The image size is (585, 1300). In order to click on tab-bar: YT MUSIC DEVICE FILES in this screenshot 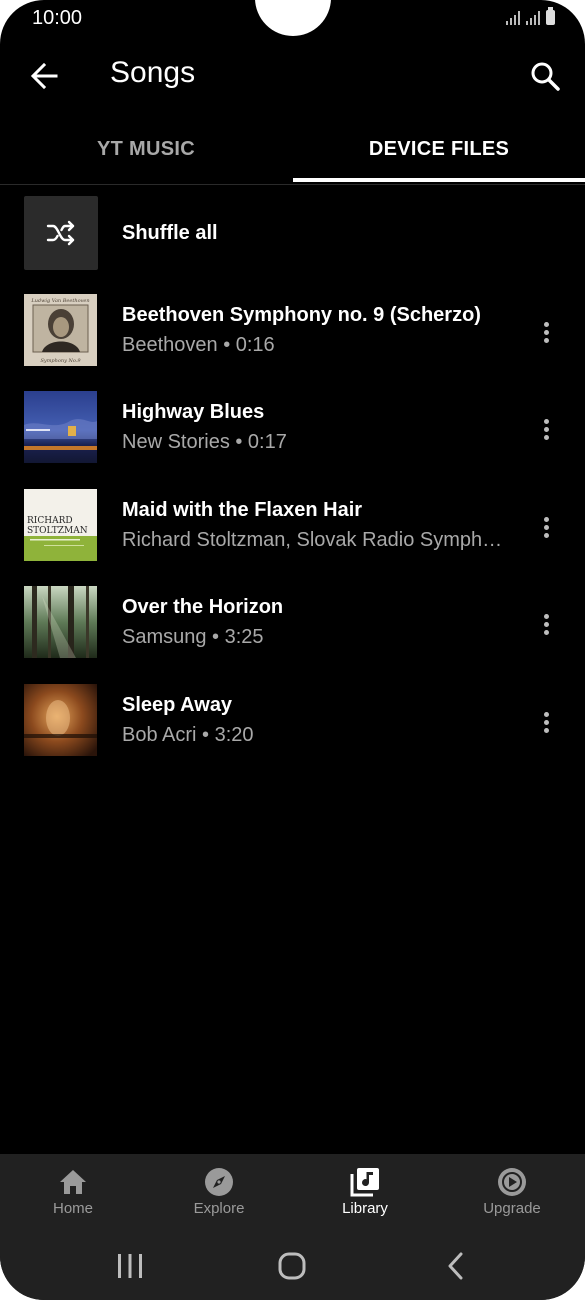, I will do `click(292, 150)`.